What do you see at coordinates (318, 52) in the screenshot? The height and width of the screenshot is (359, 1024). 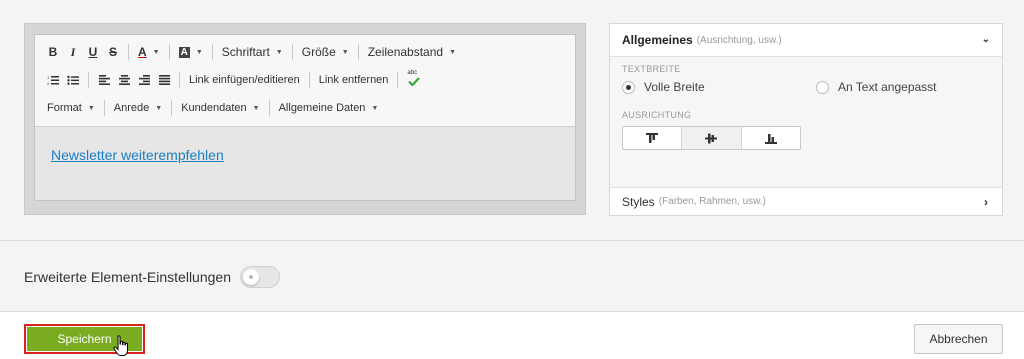 I see `font-size-label: Größe` at bounding box center [318, 52].